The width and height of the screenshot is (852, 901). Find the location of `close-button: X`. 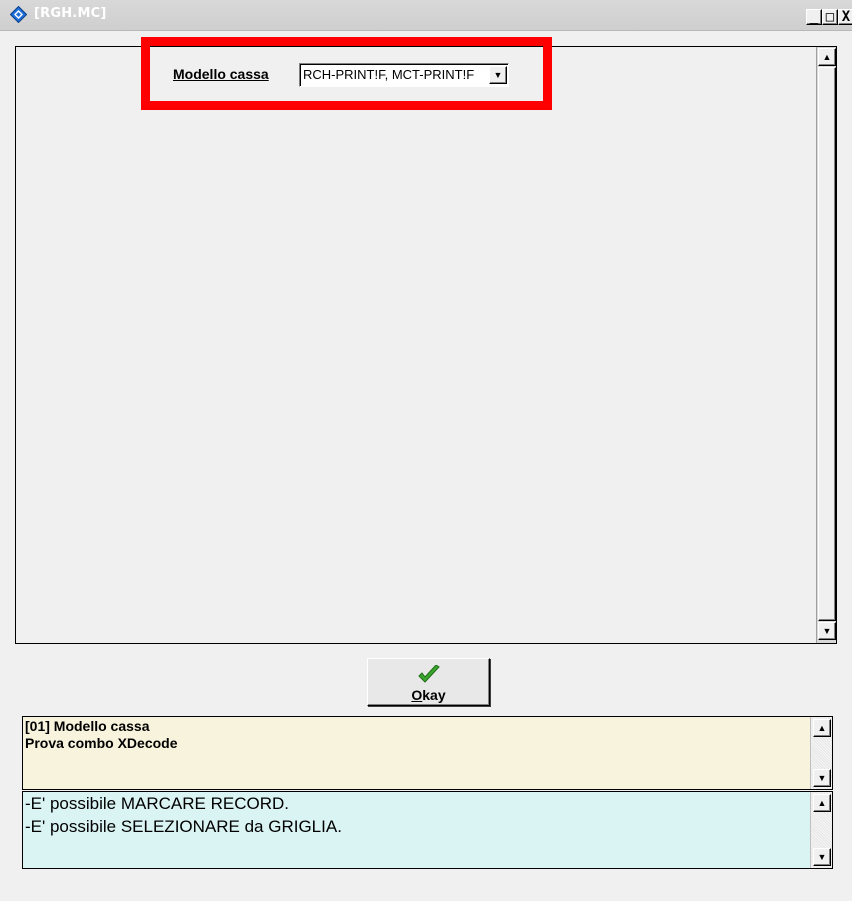

close-button: X is located at coordinates (845, 17).